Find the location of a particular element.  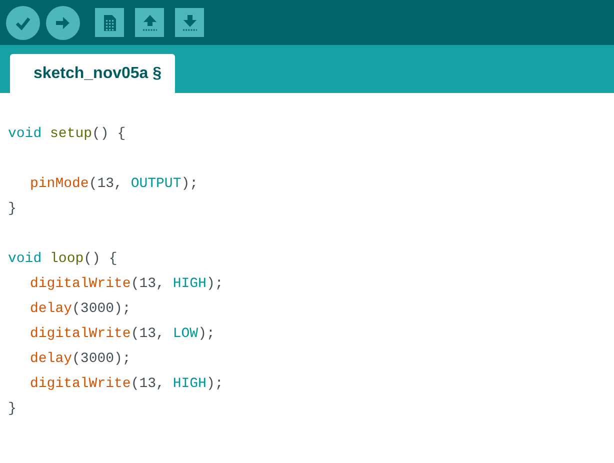

sketch-tab: sketch_nov05a § is located at coordinates (92, 73).